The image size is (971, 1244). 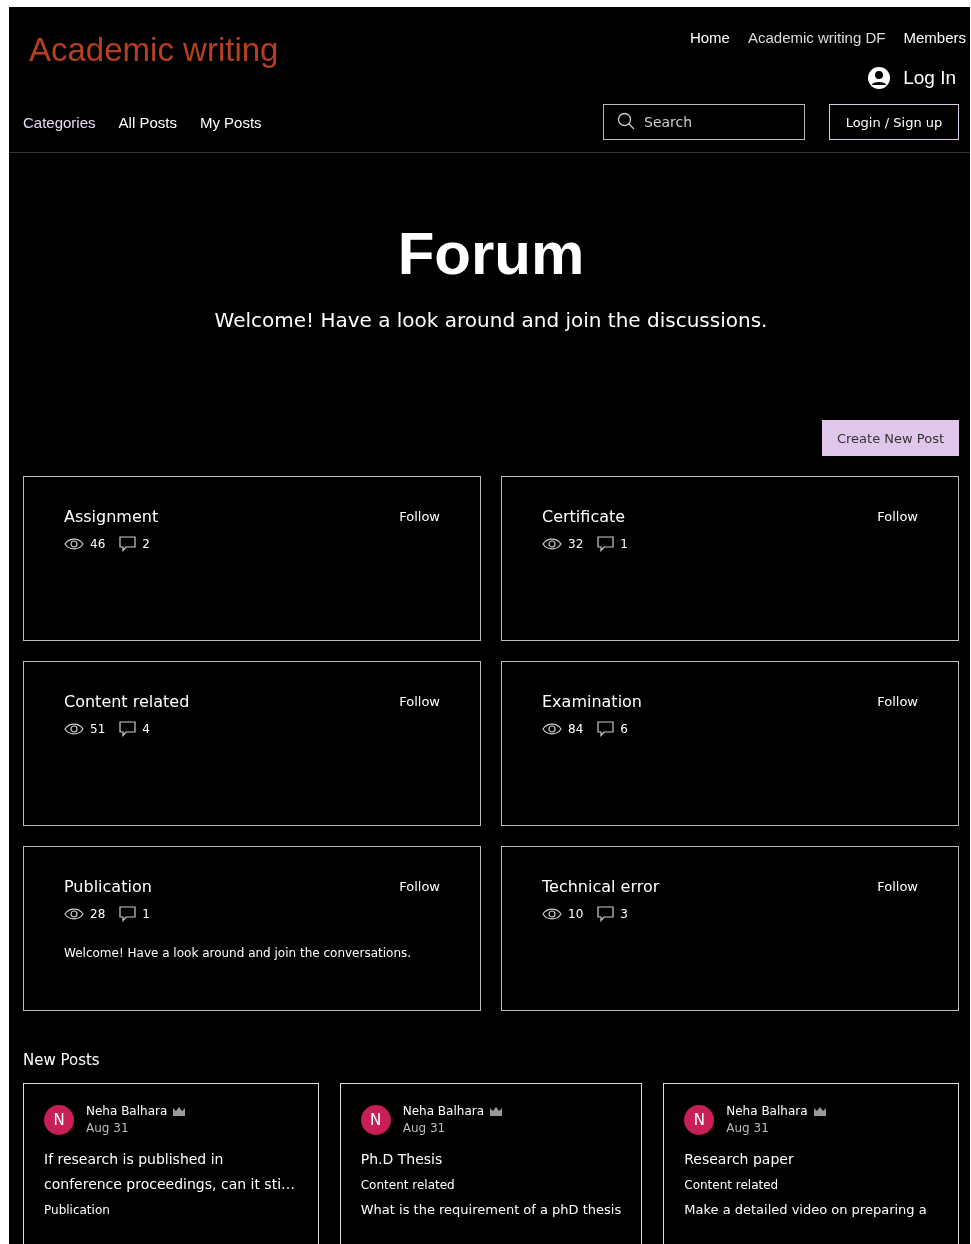 What do you see at coordinates (402, 1159) in the screenshot?
I see `post-title: Ph.D Thesis` at bounding box center [402, 1159].